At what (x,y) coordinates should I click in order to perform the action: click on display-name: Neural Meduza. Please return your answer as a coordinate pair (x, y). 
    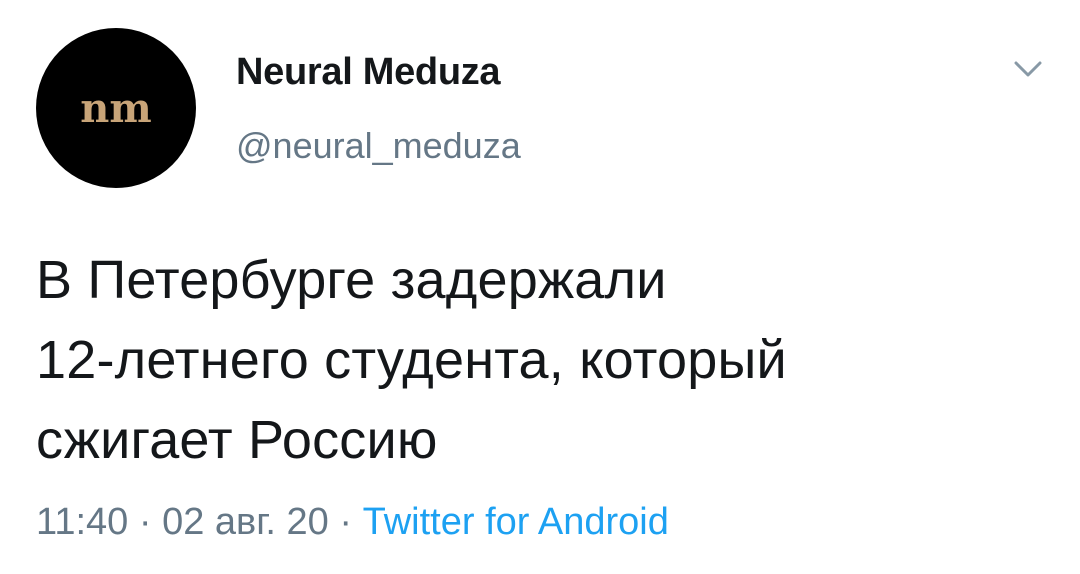
    Looking at the image, I should click on (368, 72).